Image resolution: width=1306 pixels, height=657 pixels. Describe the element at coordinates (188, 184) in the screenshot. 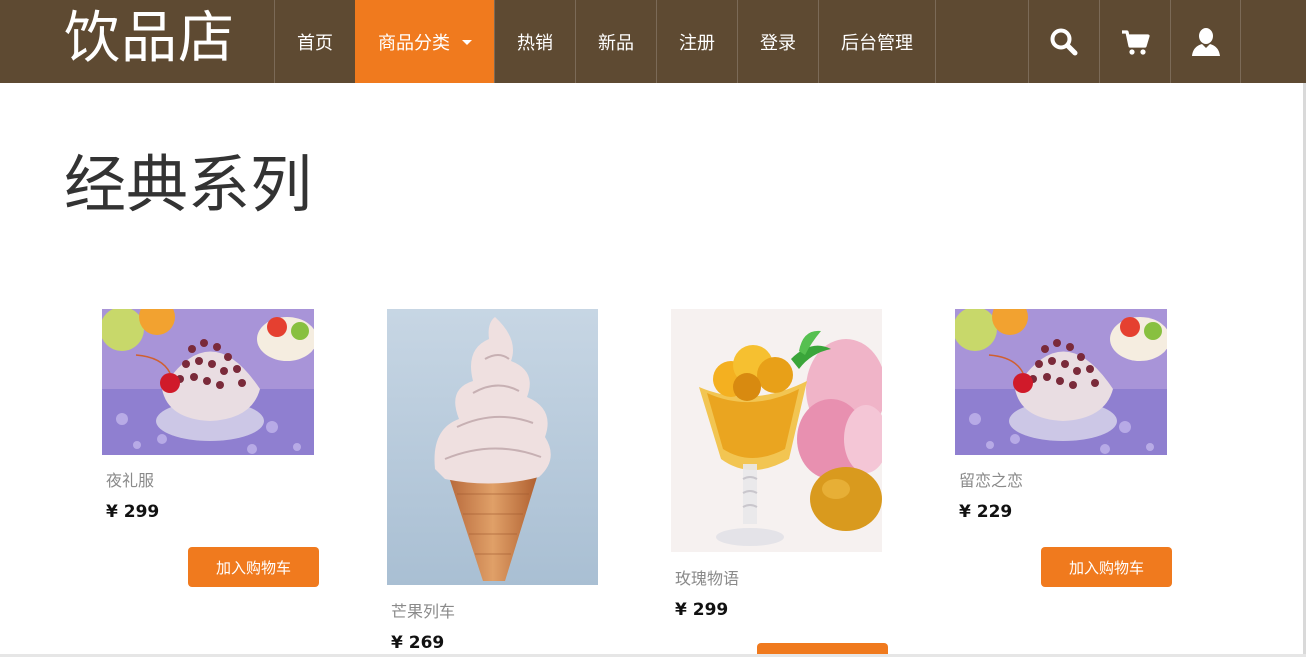

I see `section-title: 经典系列` at that location.